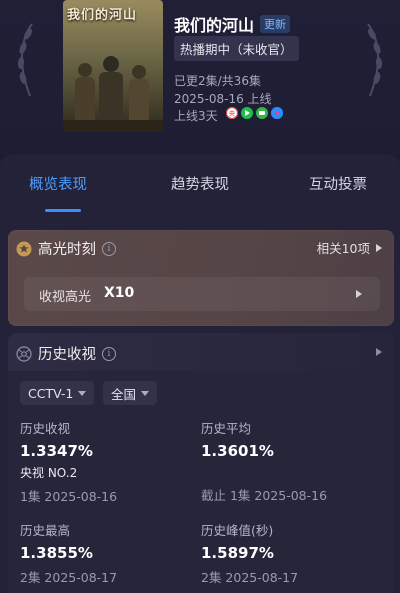 Image resolution: width=400 pixels, height=593 pixels. What do you see at coordinates (56, 451) in the screenshot?
I see `stat-value: 1.3347%` at bounding box center [56, 451].